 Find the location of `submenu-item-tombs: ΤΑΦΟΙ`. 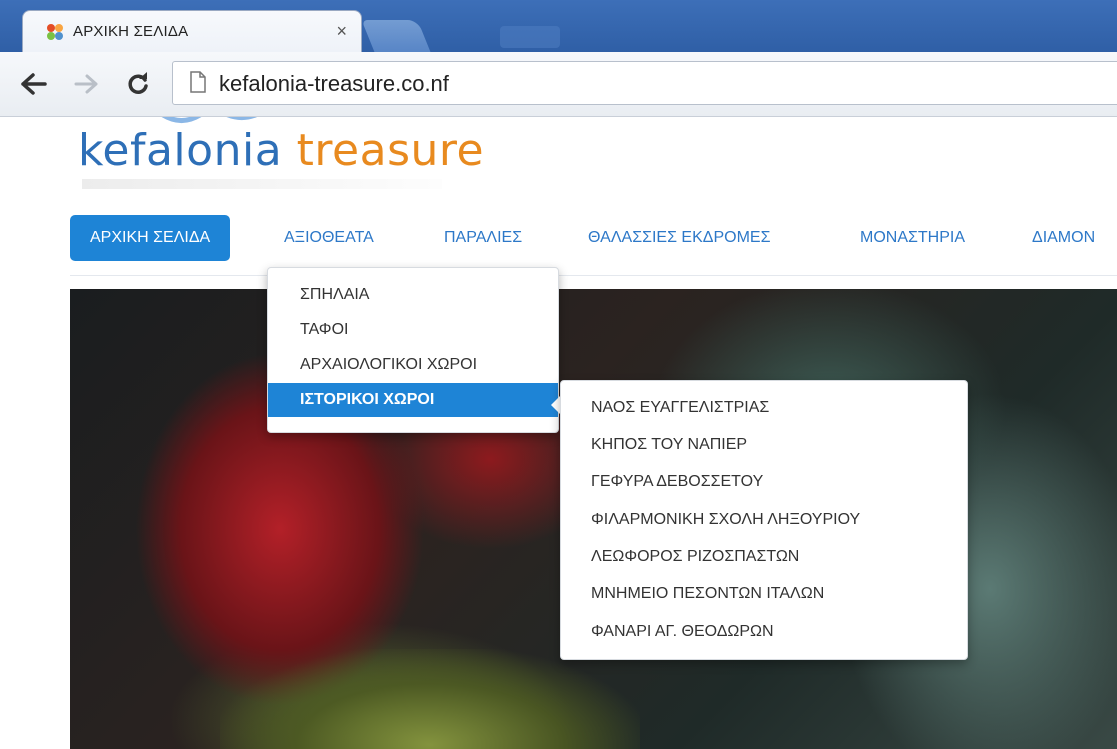

submenu-item-tombs: ΤΑΦΟΙ is located at coordinates (324, 330).